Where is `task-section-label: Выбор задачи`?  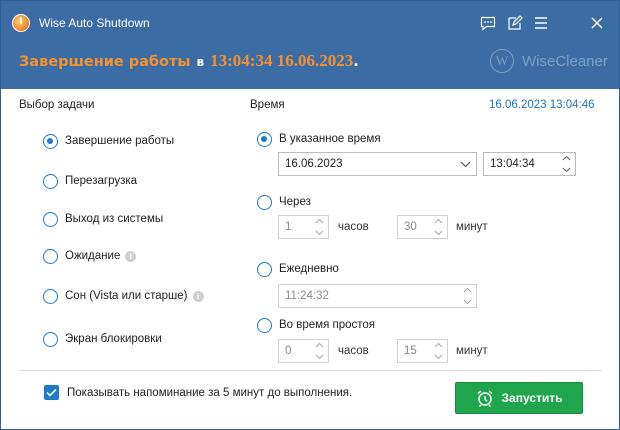 task-section-label: Выбор задачи is located at coordinates (57, 105).